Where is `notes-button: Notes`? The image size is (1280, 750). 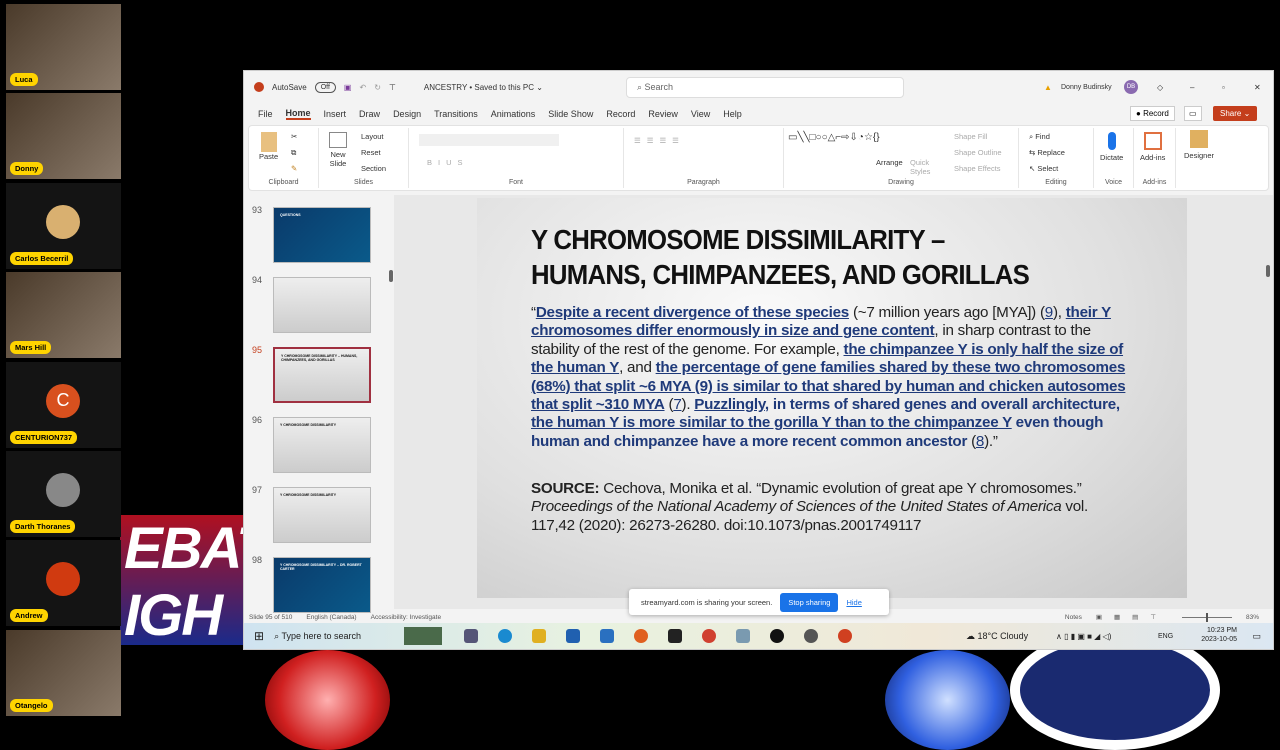 notes-button: Notes is located at coordinates (1073, 617).